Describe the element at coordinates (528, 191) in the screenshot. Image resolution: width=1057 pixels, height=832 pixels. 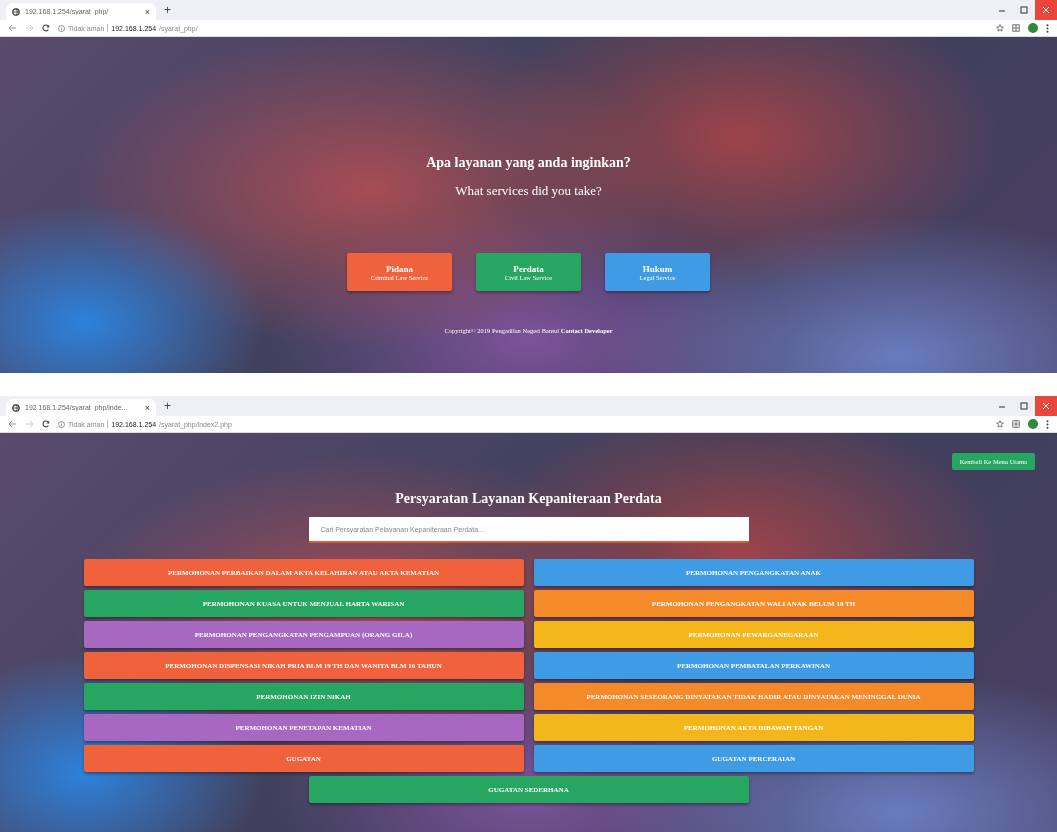
I see `page-subheading: What services did you take?` at that location.